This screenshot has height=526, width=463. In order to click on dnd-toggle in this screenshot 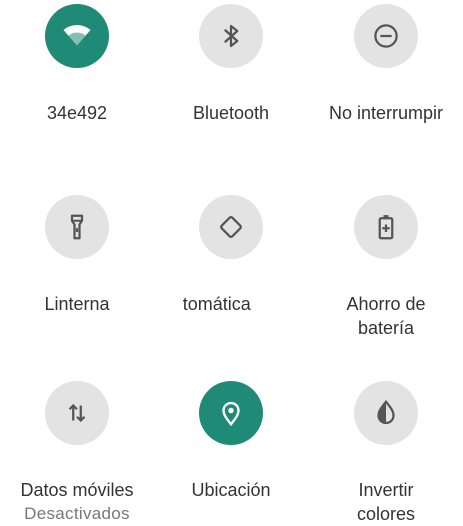, I will do `click(386, 36)`.